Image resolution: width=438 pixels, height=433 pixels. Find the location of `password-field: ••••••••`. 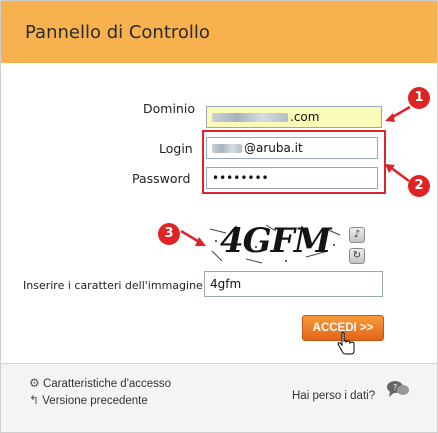

password-field: •••••••• is located at coordinates (292, 178).